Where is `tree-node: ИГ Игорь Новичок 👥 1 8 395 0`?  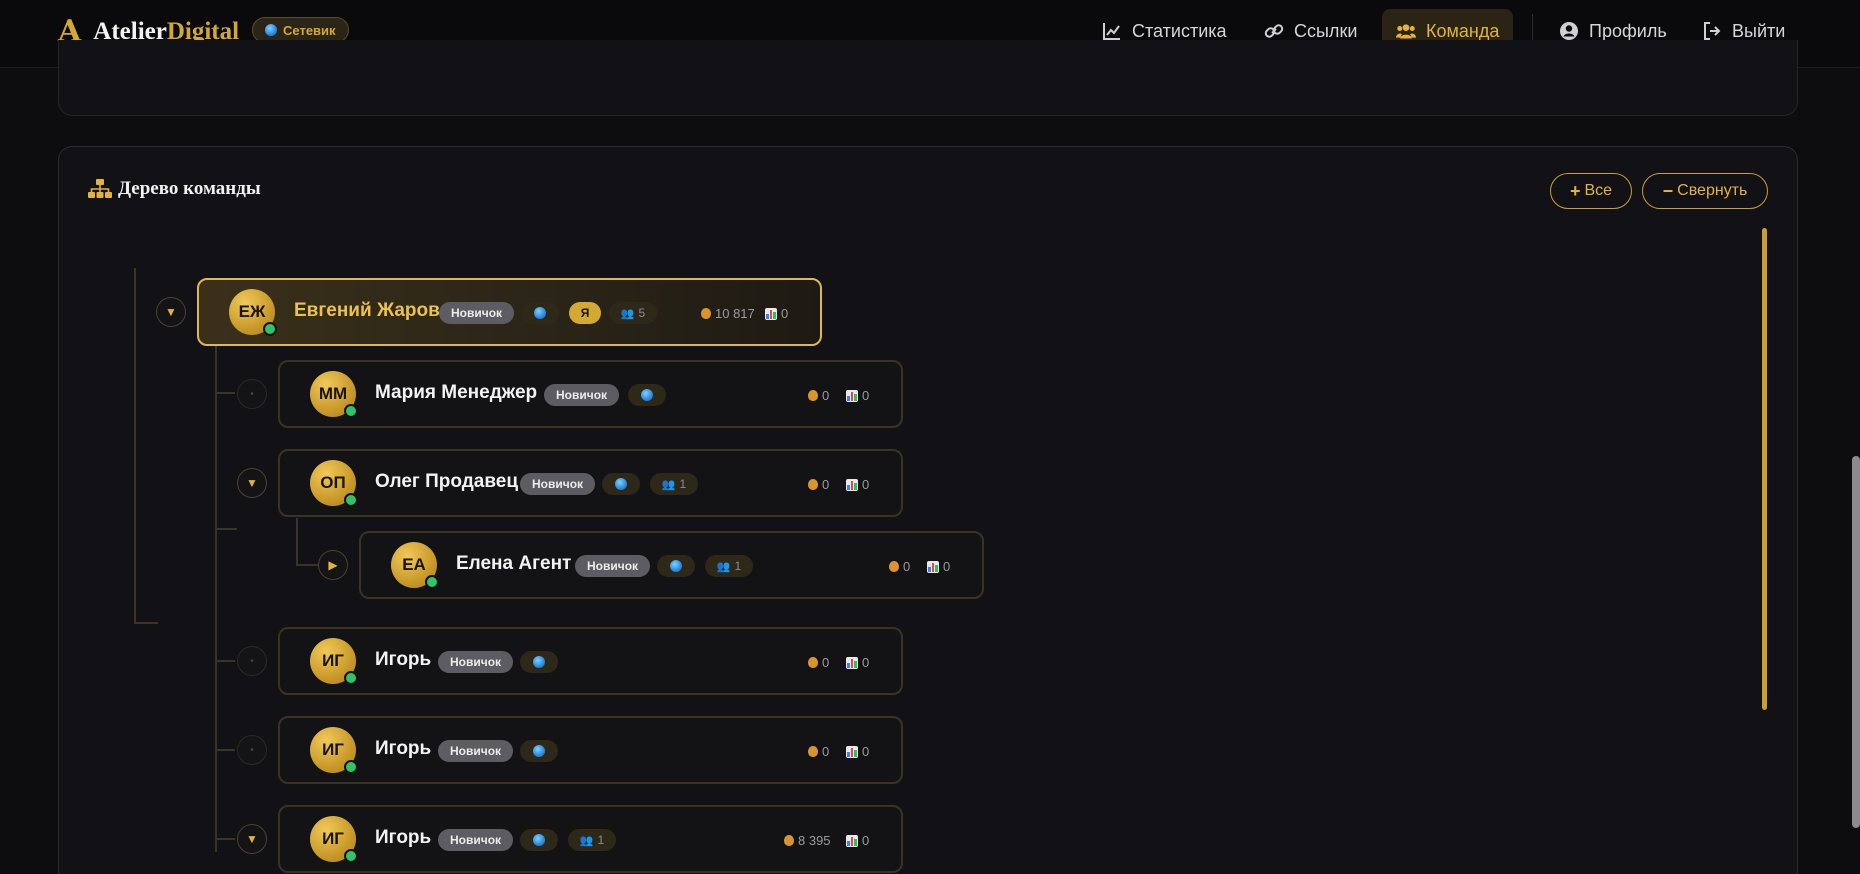 tree-node: ИГ Игорь Новичок 👥 1 8 395 0 is located at coordinates (590, 839).